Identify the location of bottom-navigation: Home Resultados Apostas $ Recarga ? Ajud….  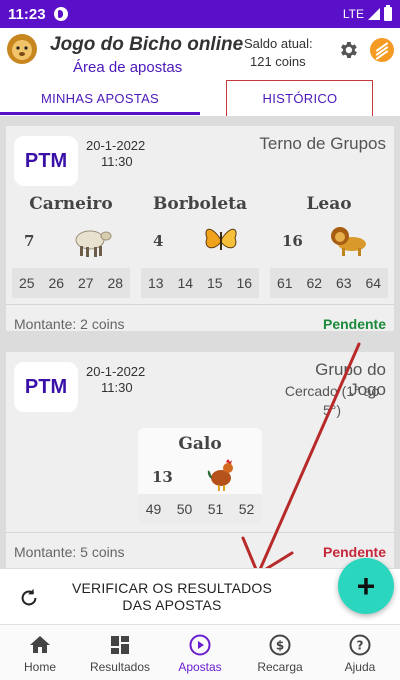
(200, 652).